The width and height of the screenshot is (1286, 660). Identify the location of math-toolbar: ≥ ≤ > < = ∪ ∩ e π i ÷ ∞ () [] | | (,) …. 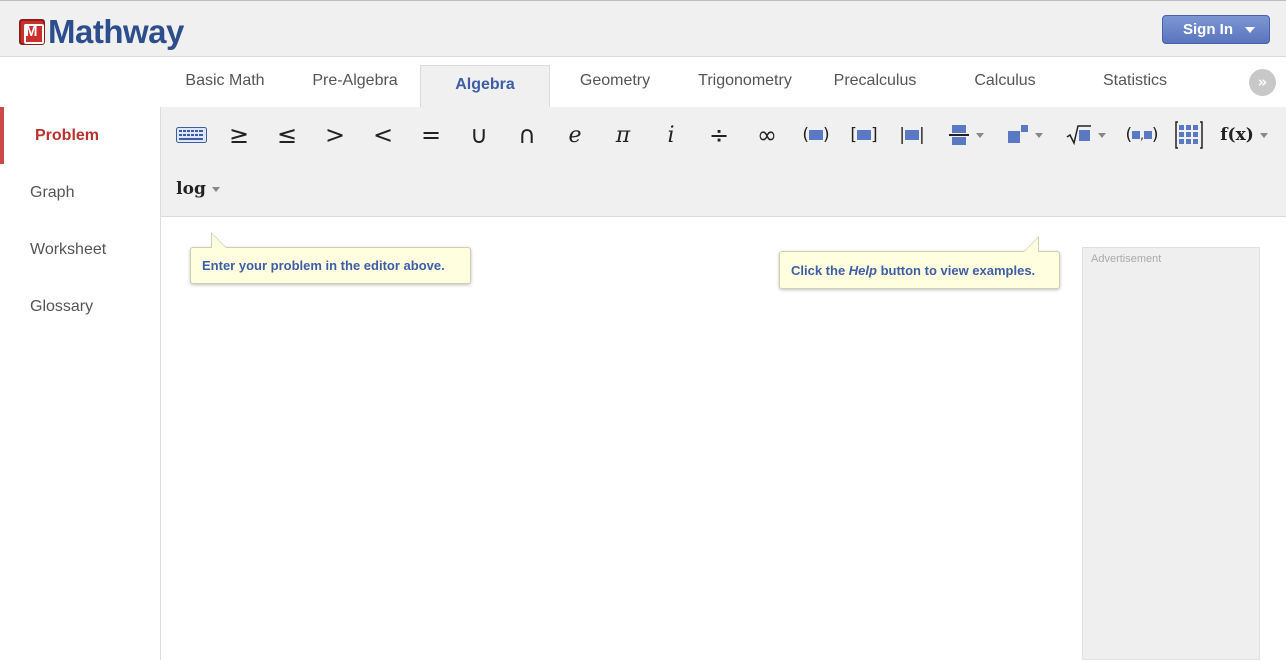
(723, 162).